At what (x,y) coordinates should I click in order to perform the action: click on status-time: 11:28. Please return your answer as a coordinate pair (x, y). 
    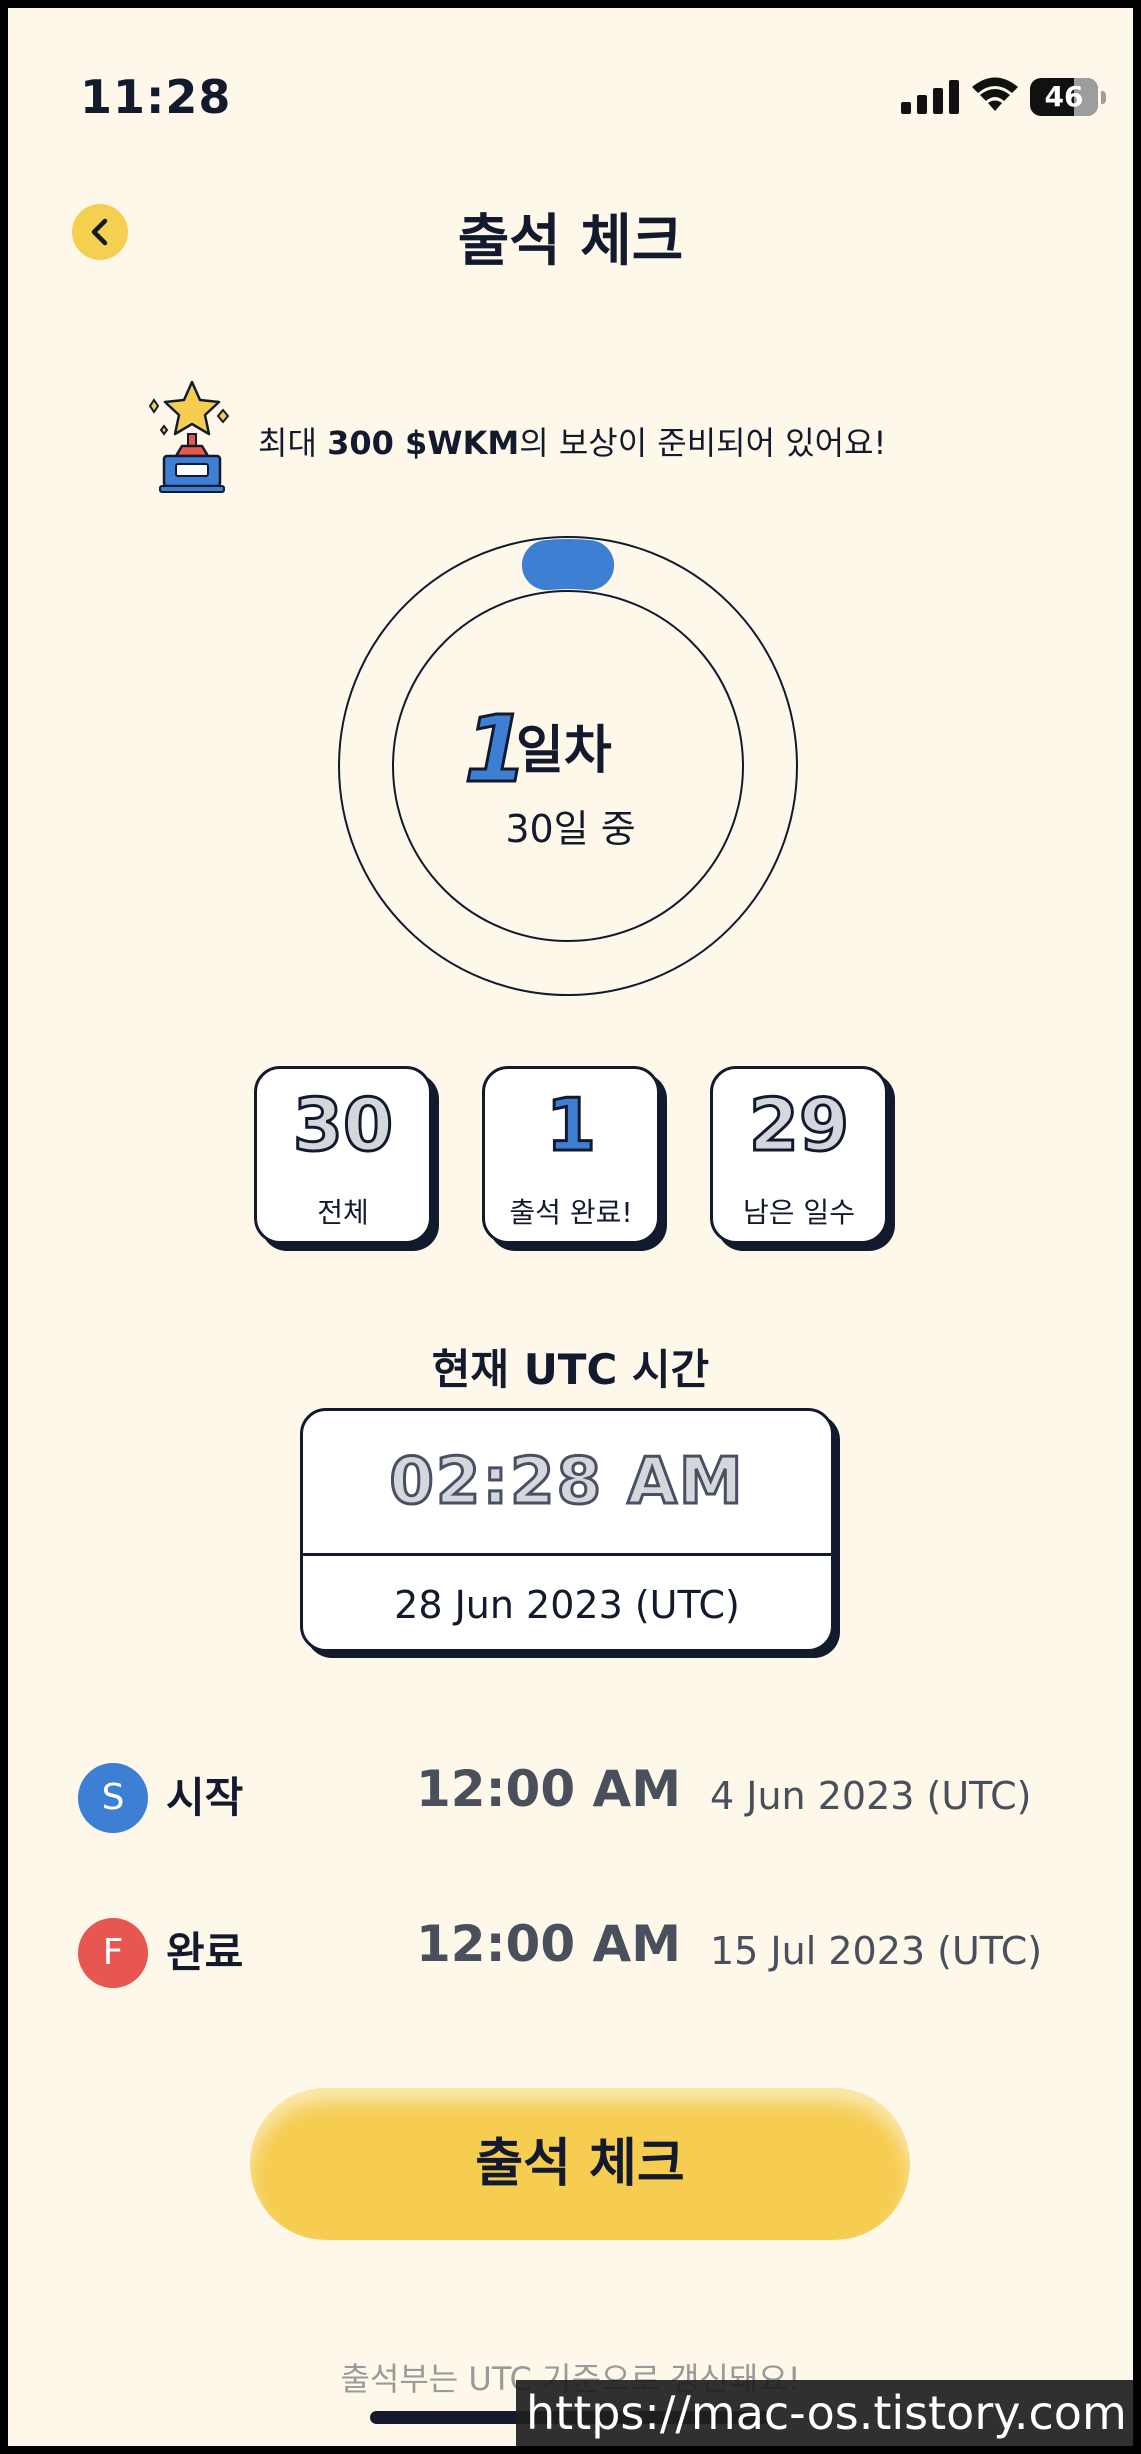
    Looking at the image, I should click on (156, 97).